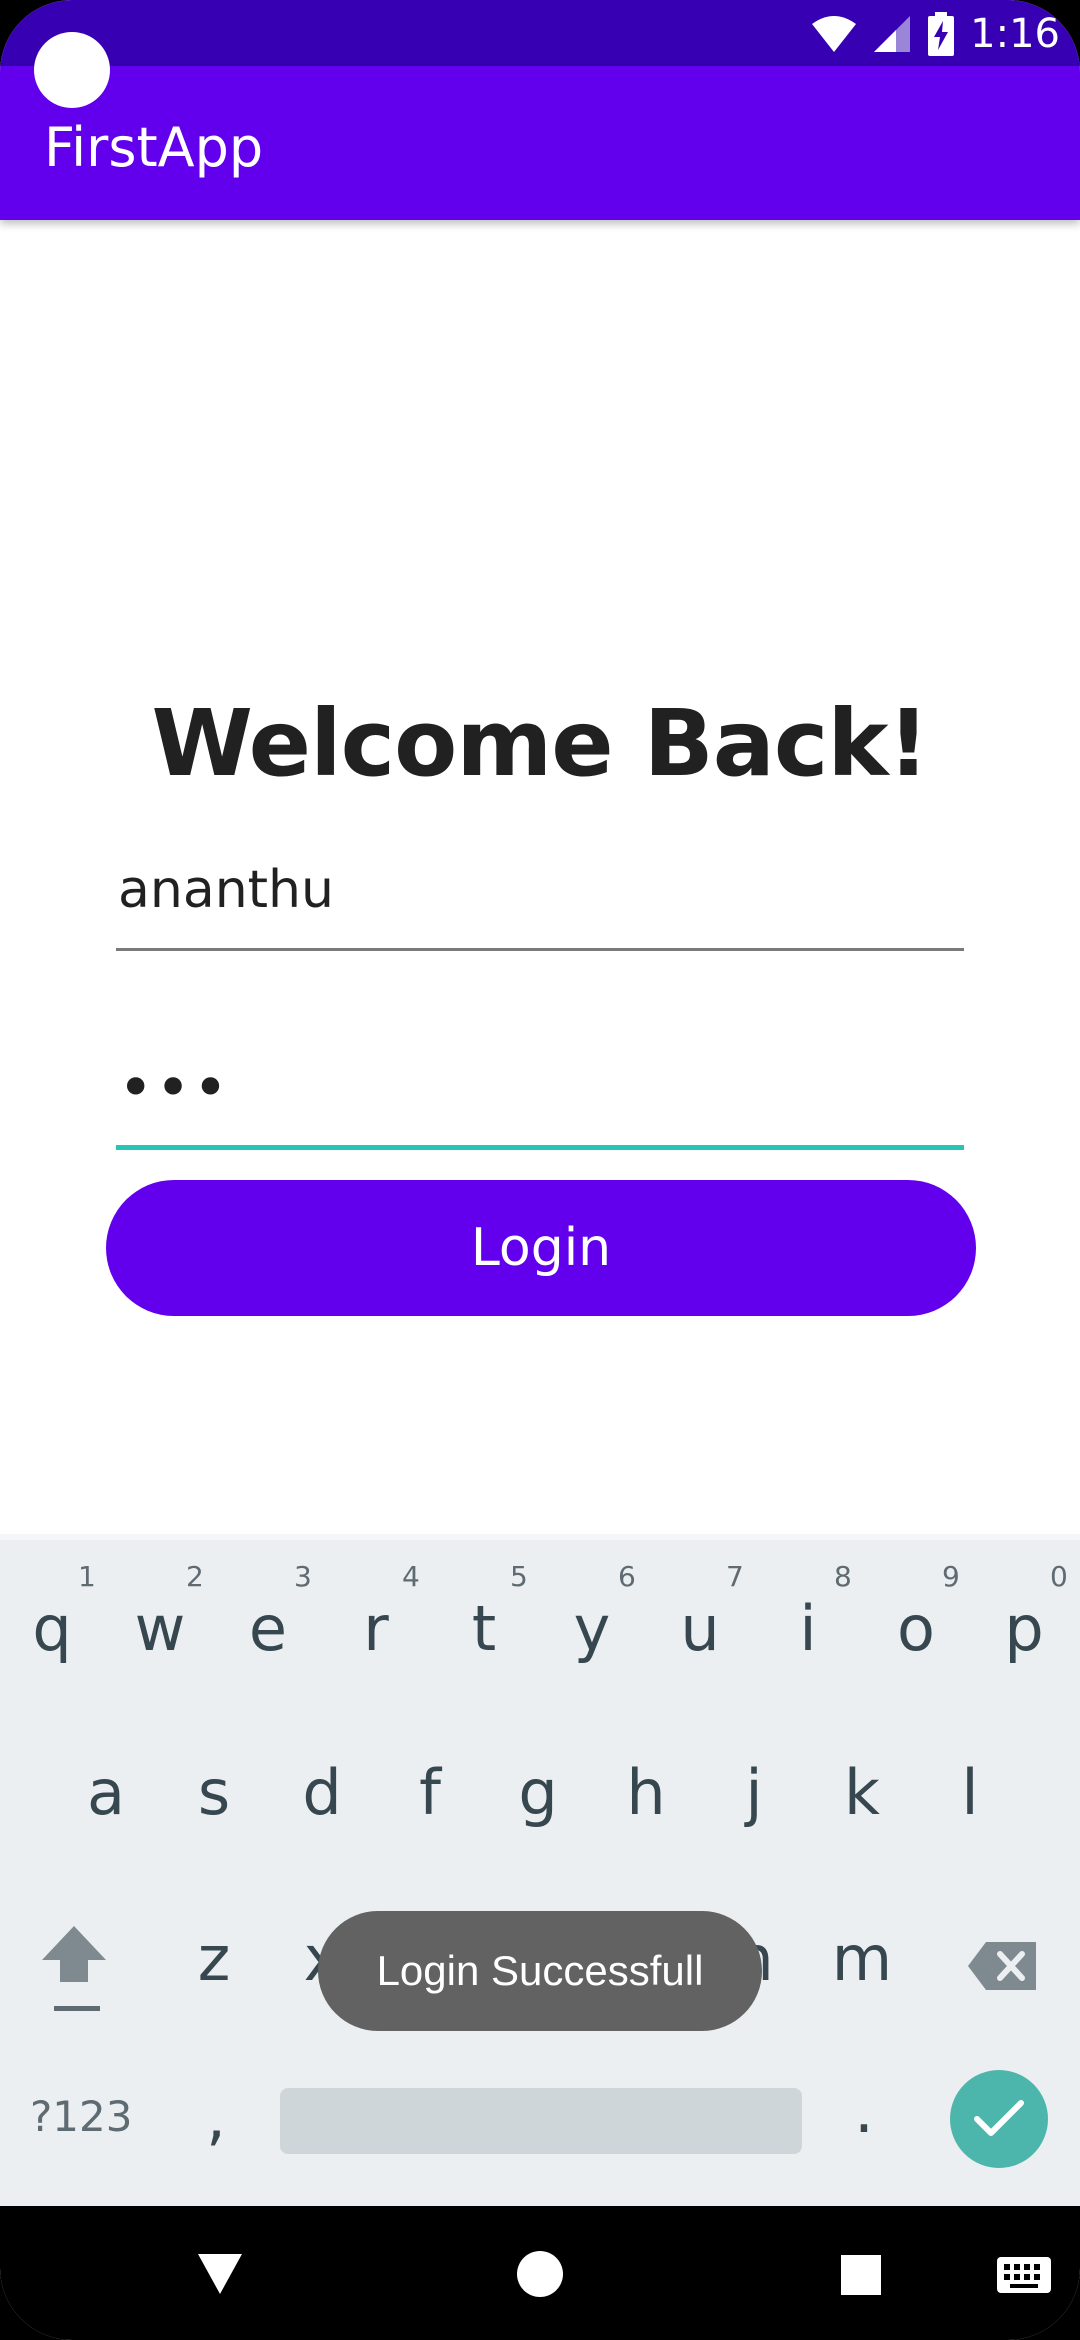  Describe the element at coordinates (1015, 34) in the screenshot. I see `status-time: 1:16` at that location.